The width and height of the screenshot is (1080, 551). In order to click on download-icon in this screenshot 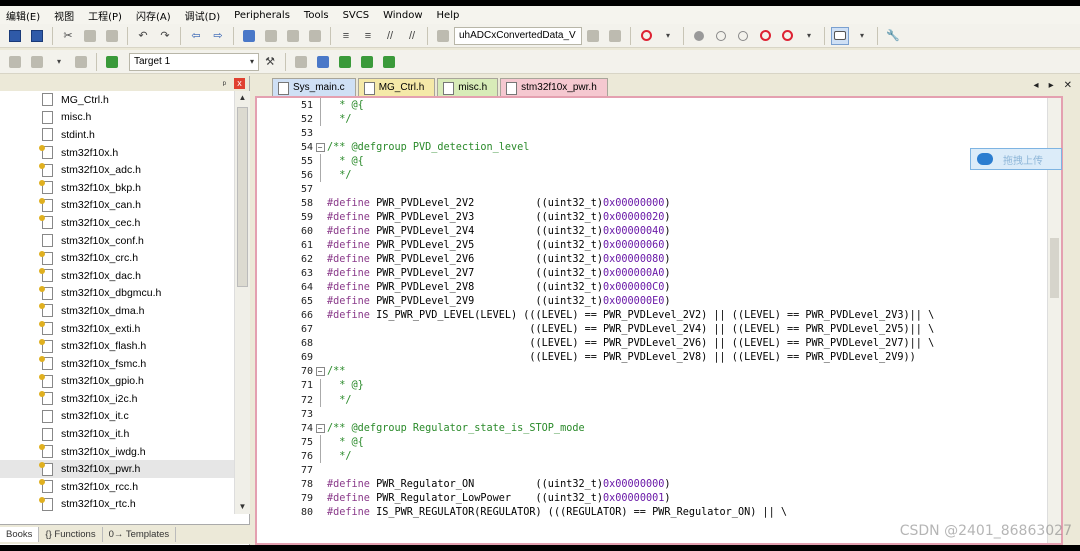, I will do `click(112, 62)`.